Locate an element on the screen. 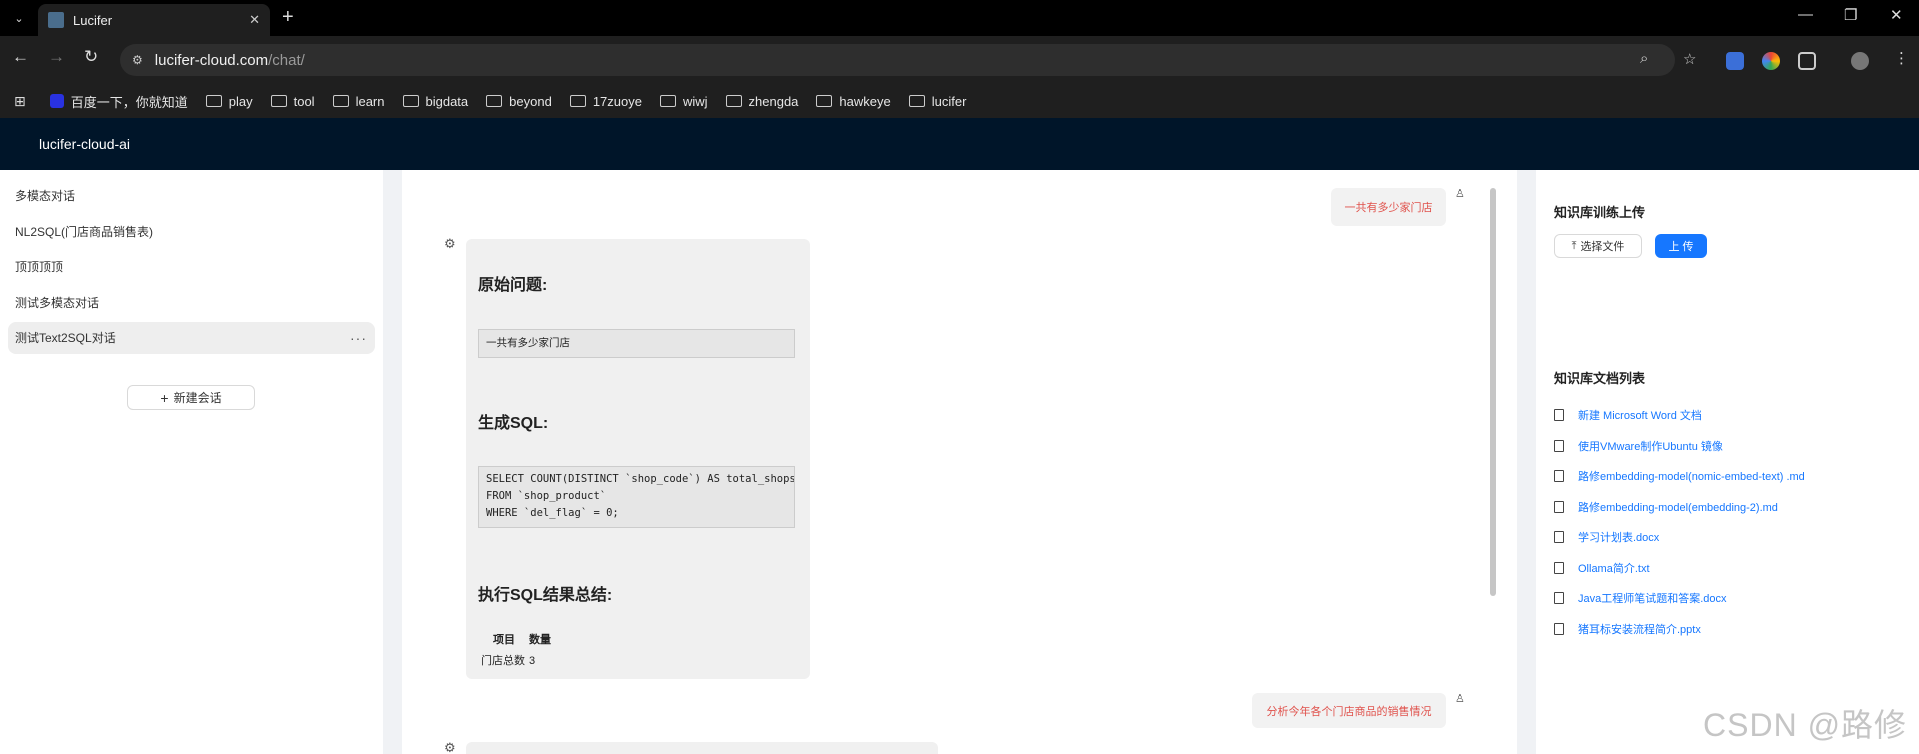 This screenshot has width=1919, height=754. table-header-cell: 数量 is located at coordinates (540, 640).